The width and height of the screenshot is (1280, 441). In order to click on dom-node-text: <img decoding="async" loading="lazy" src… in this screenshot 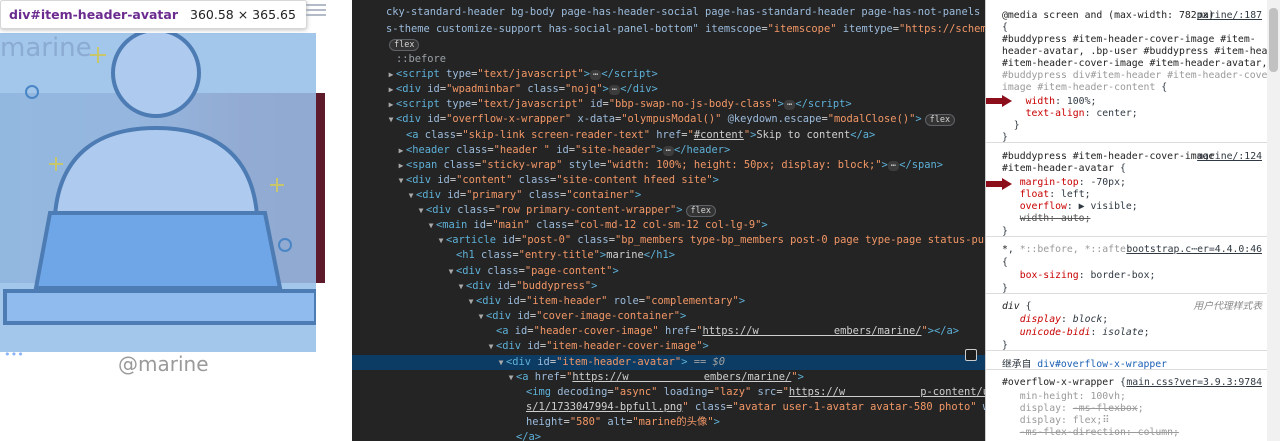, I will do `click(755, 392)`.